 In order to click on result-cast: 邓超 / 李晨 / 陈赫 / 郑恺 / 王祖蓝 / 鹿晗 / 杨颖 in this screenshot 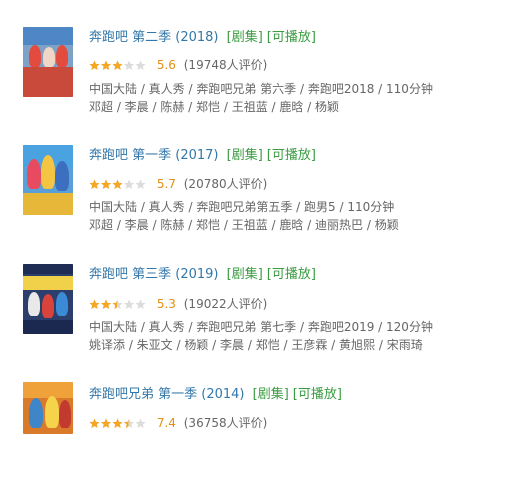, I will do `click(214, 107)`.